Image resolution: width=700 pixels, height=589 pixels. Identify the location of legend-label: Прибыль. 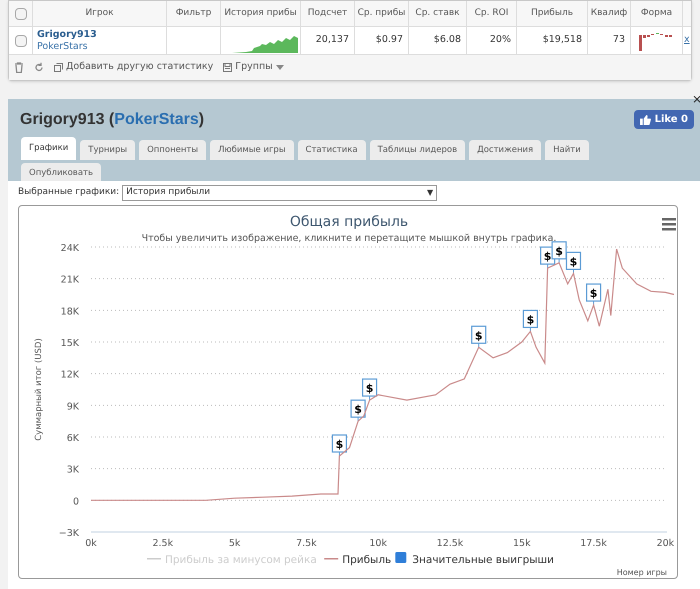
(367, 560).